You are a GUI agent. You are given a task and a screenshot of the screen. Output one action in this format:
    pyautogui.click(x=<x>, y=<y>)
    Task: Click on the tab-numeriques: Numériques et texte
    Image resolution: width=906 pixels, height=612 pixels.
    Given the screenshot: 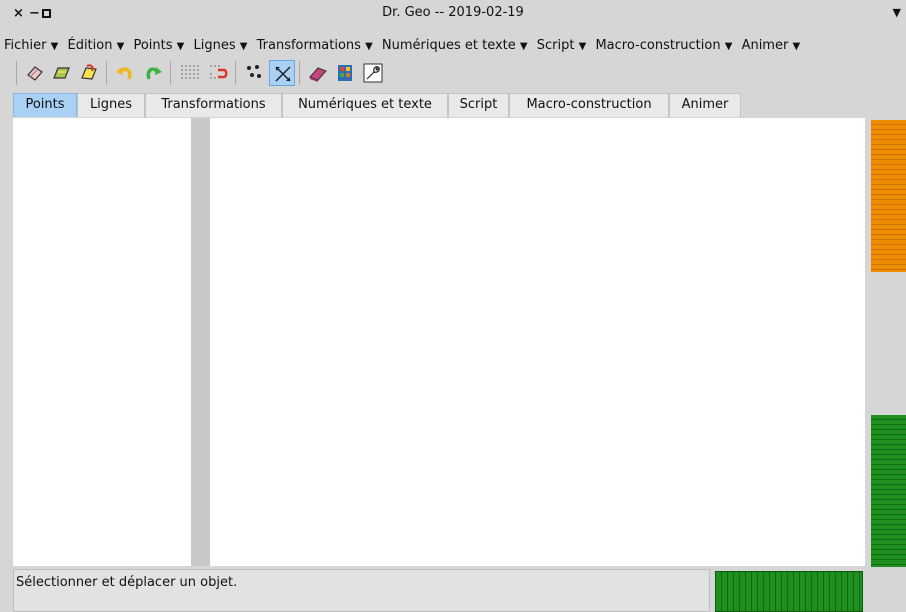 What is the action you would take?
    pyautogui.click(x=365, y=105)
    